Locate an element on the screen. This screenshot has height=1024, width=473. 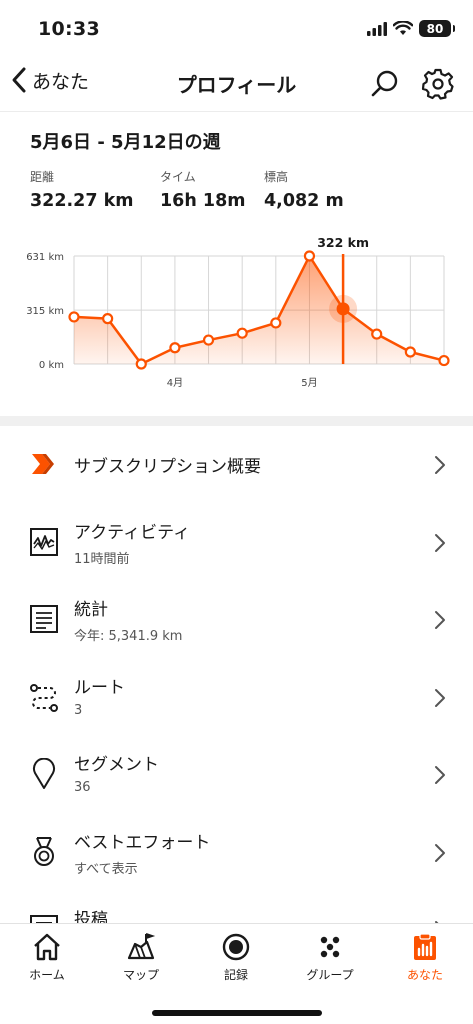
battery-level: 80 is located at coordinates (435, 28).